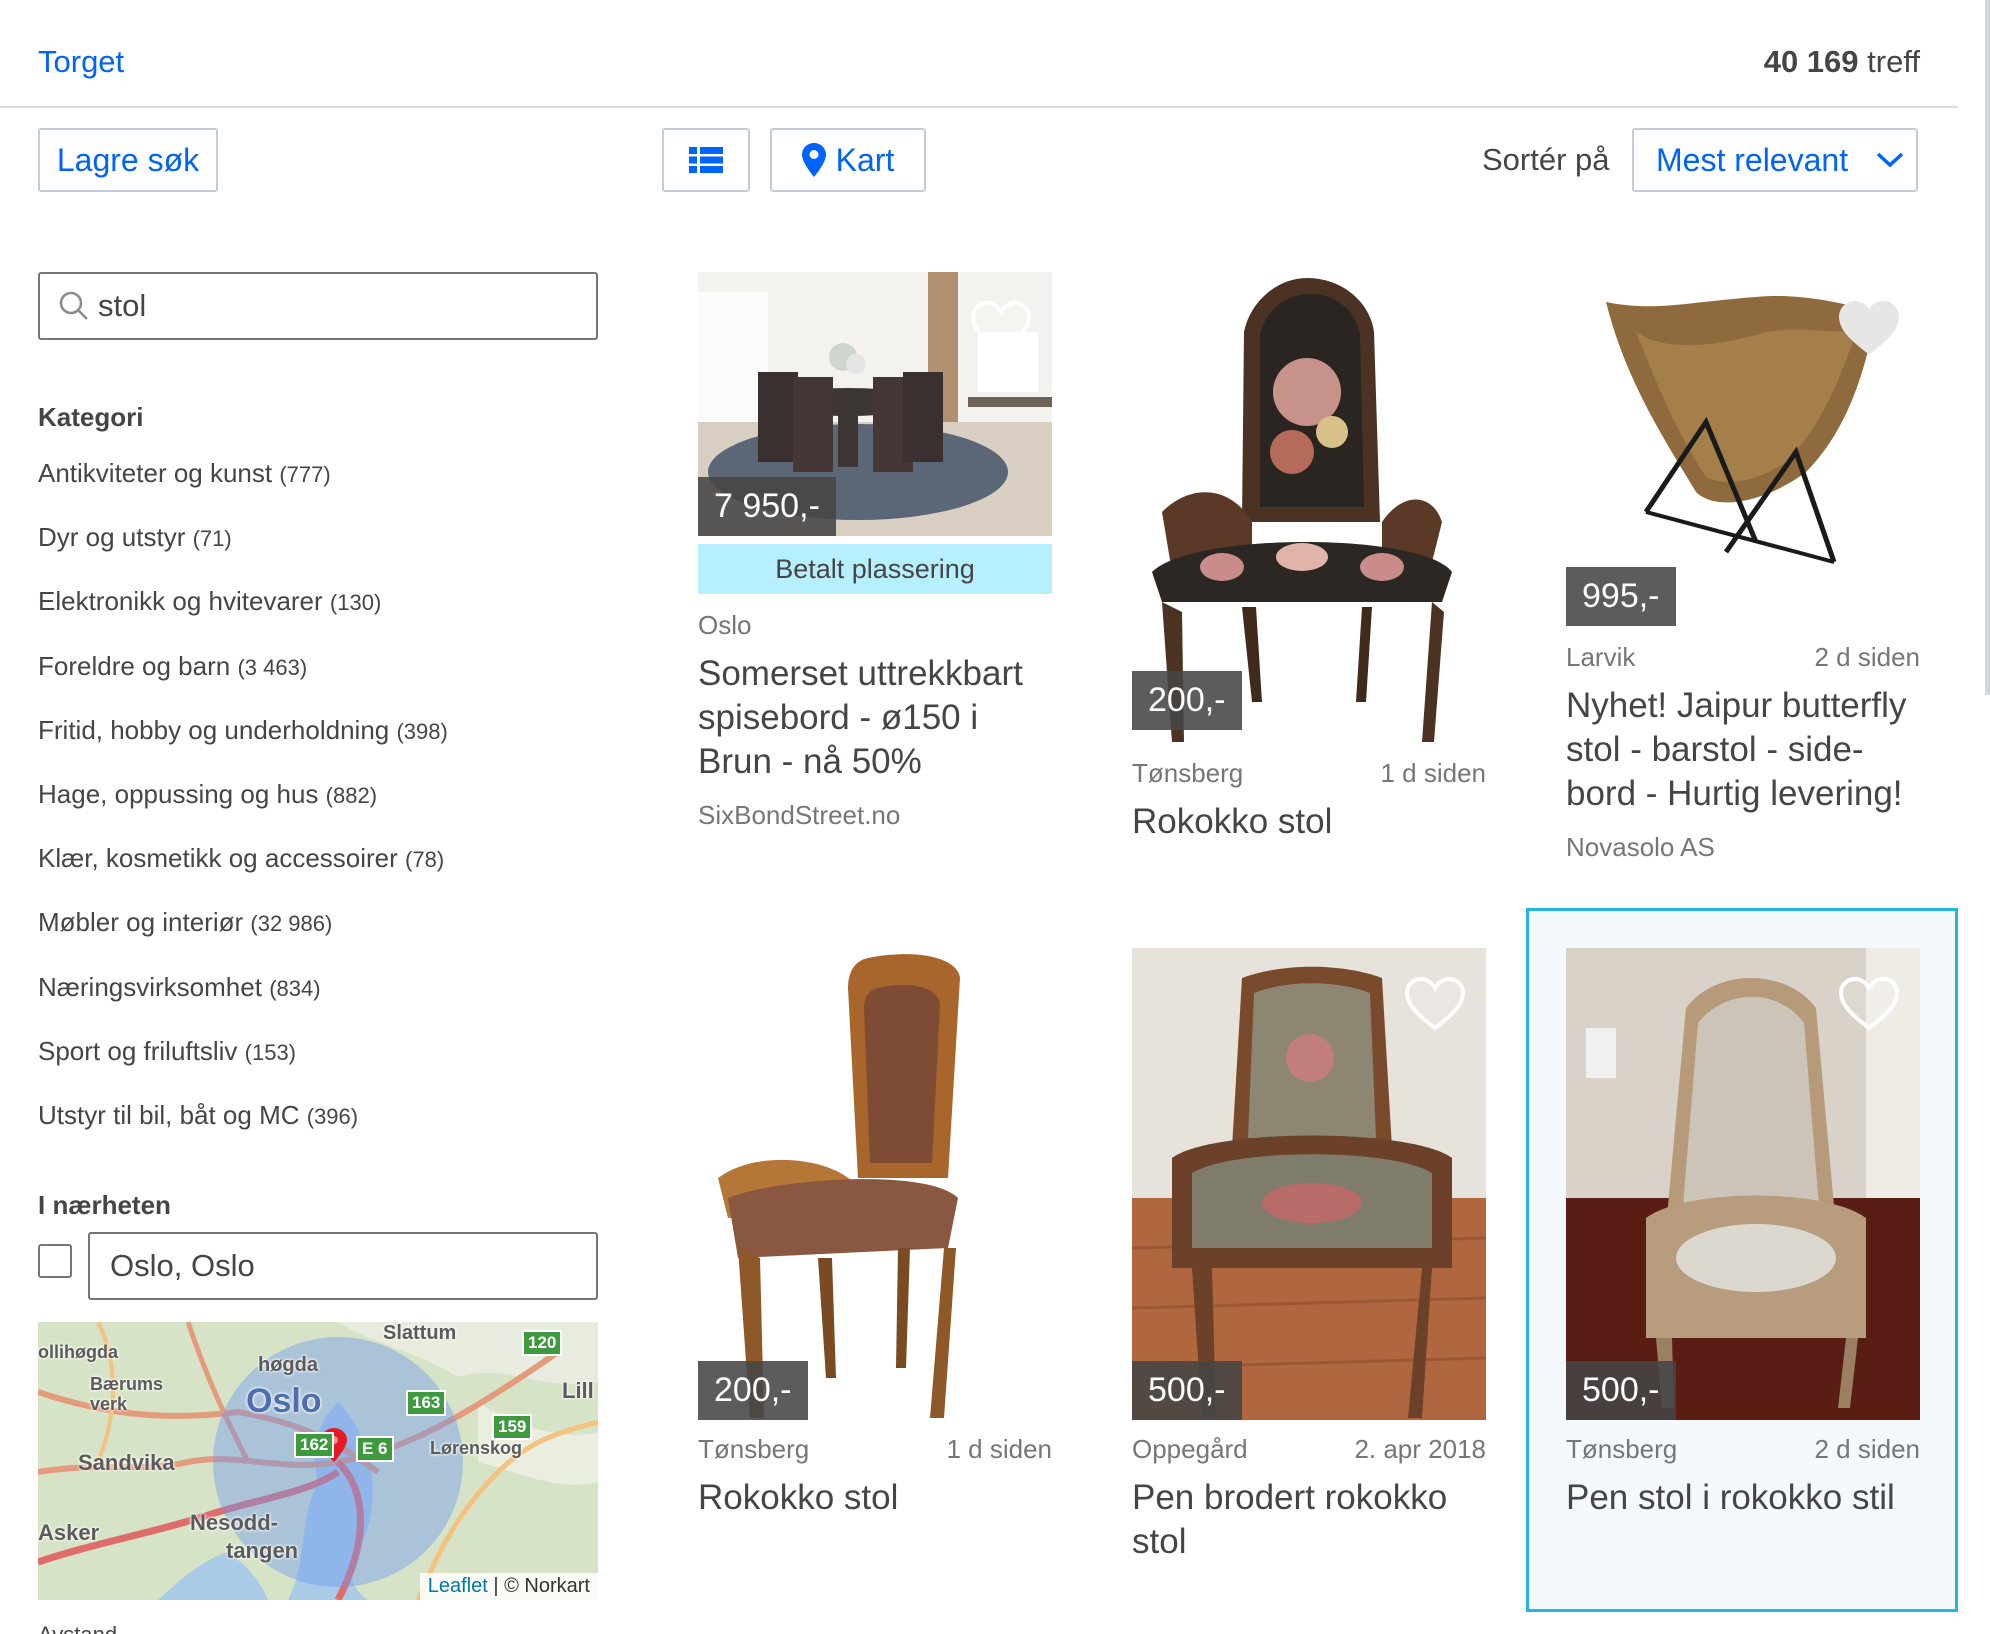 This screenshot has height=1634, width=1990. What do you see at coordinates (512, 1427) in the screenshot?
I see `road-shield: 159` at bounding box center [512, 1427].